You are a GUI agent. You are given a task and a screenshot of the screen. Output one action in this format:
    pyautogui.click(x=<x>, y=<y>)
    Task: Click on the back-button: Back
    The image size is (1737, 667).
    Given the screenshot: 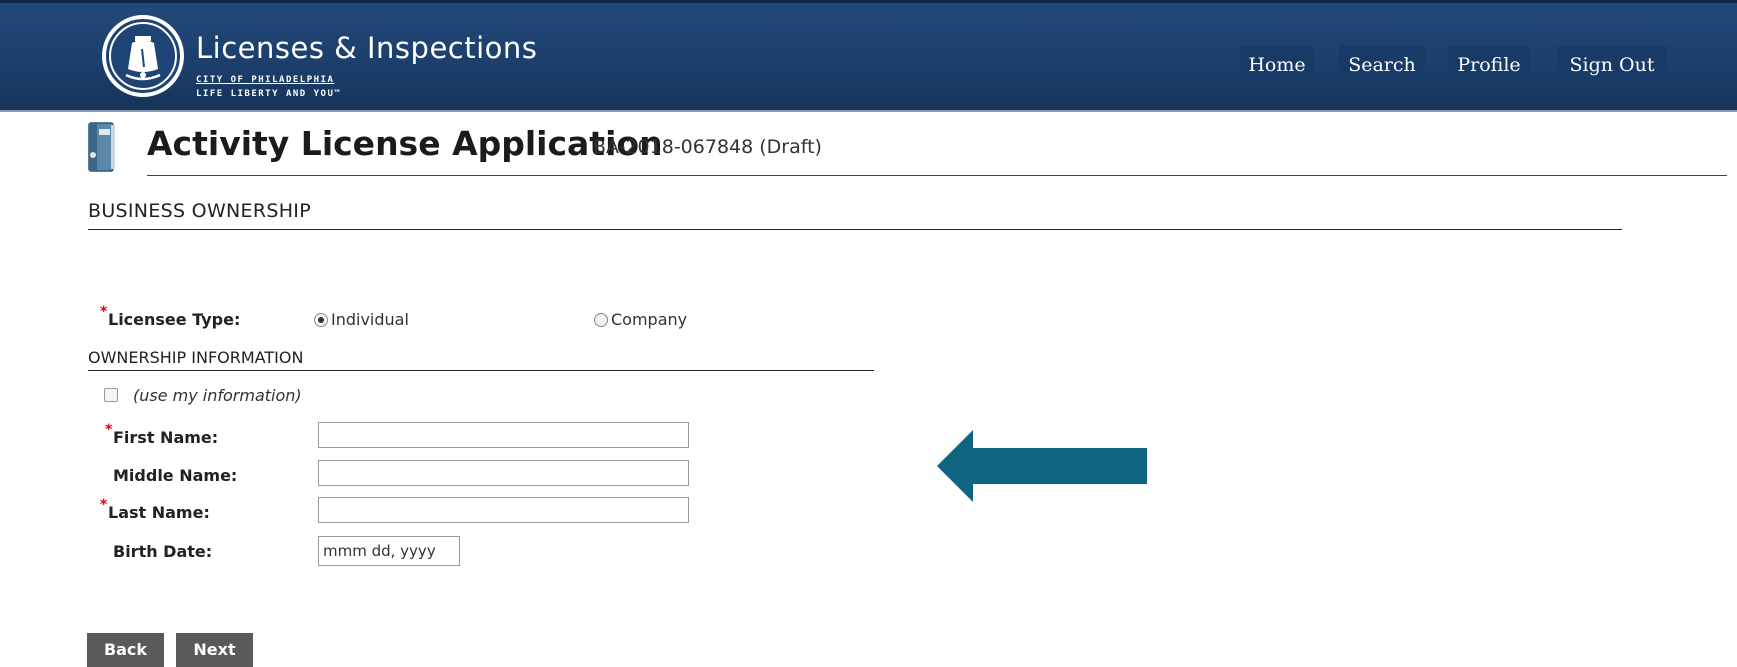 What is the action you would take?
    pyautogui.click(x=125, y=650)
    